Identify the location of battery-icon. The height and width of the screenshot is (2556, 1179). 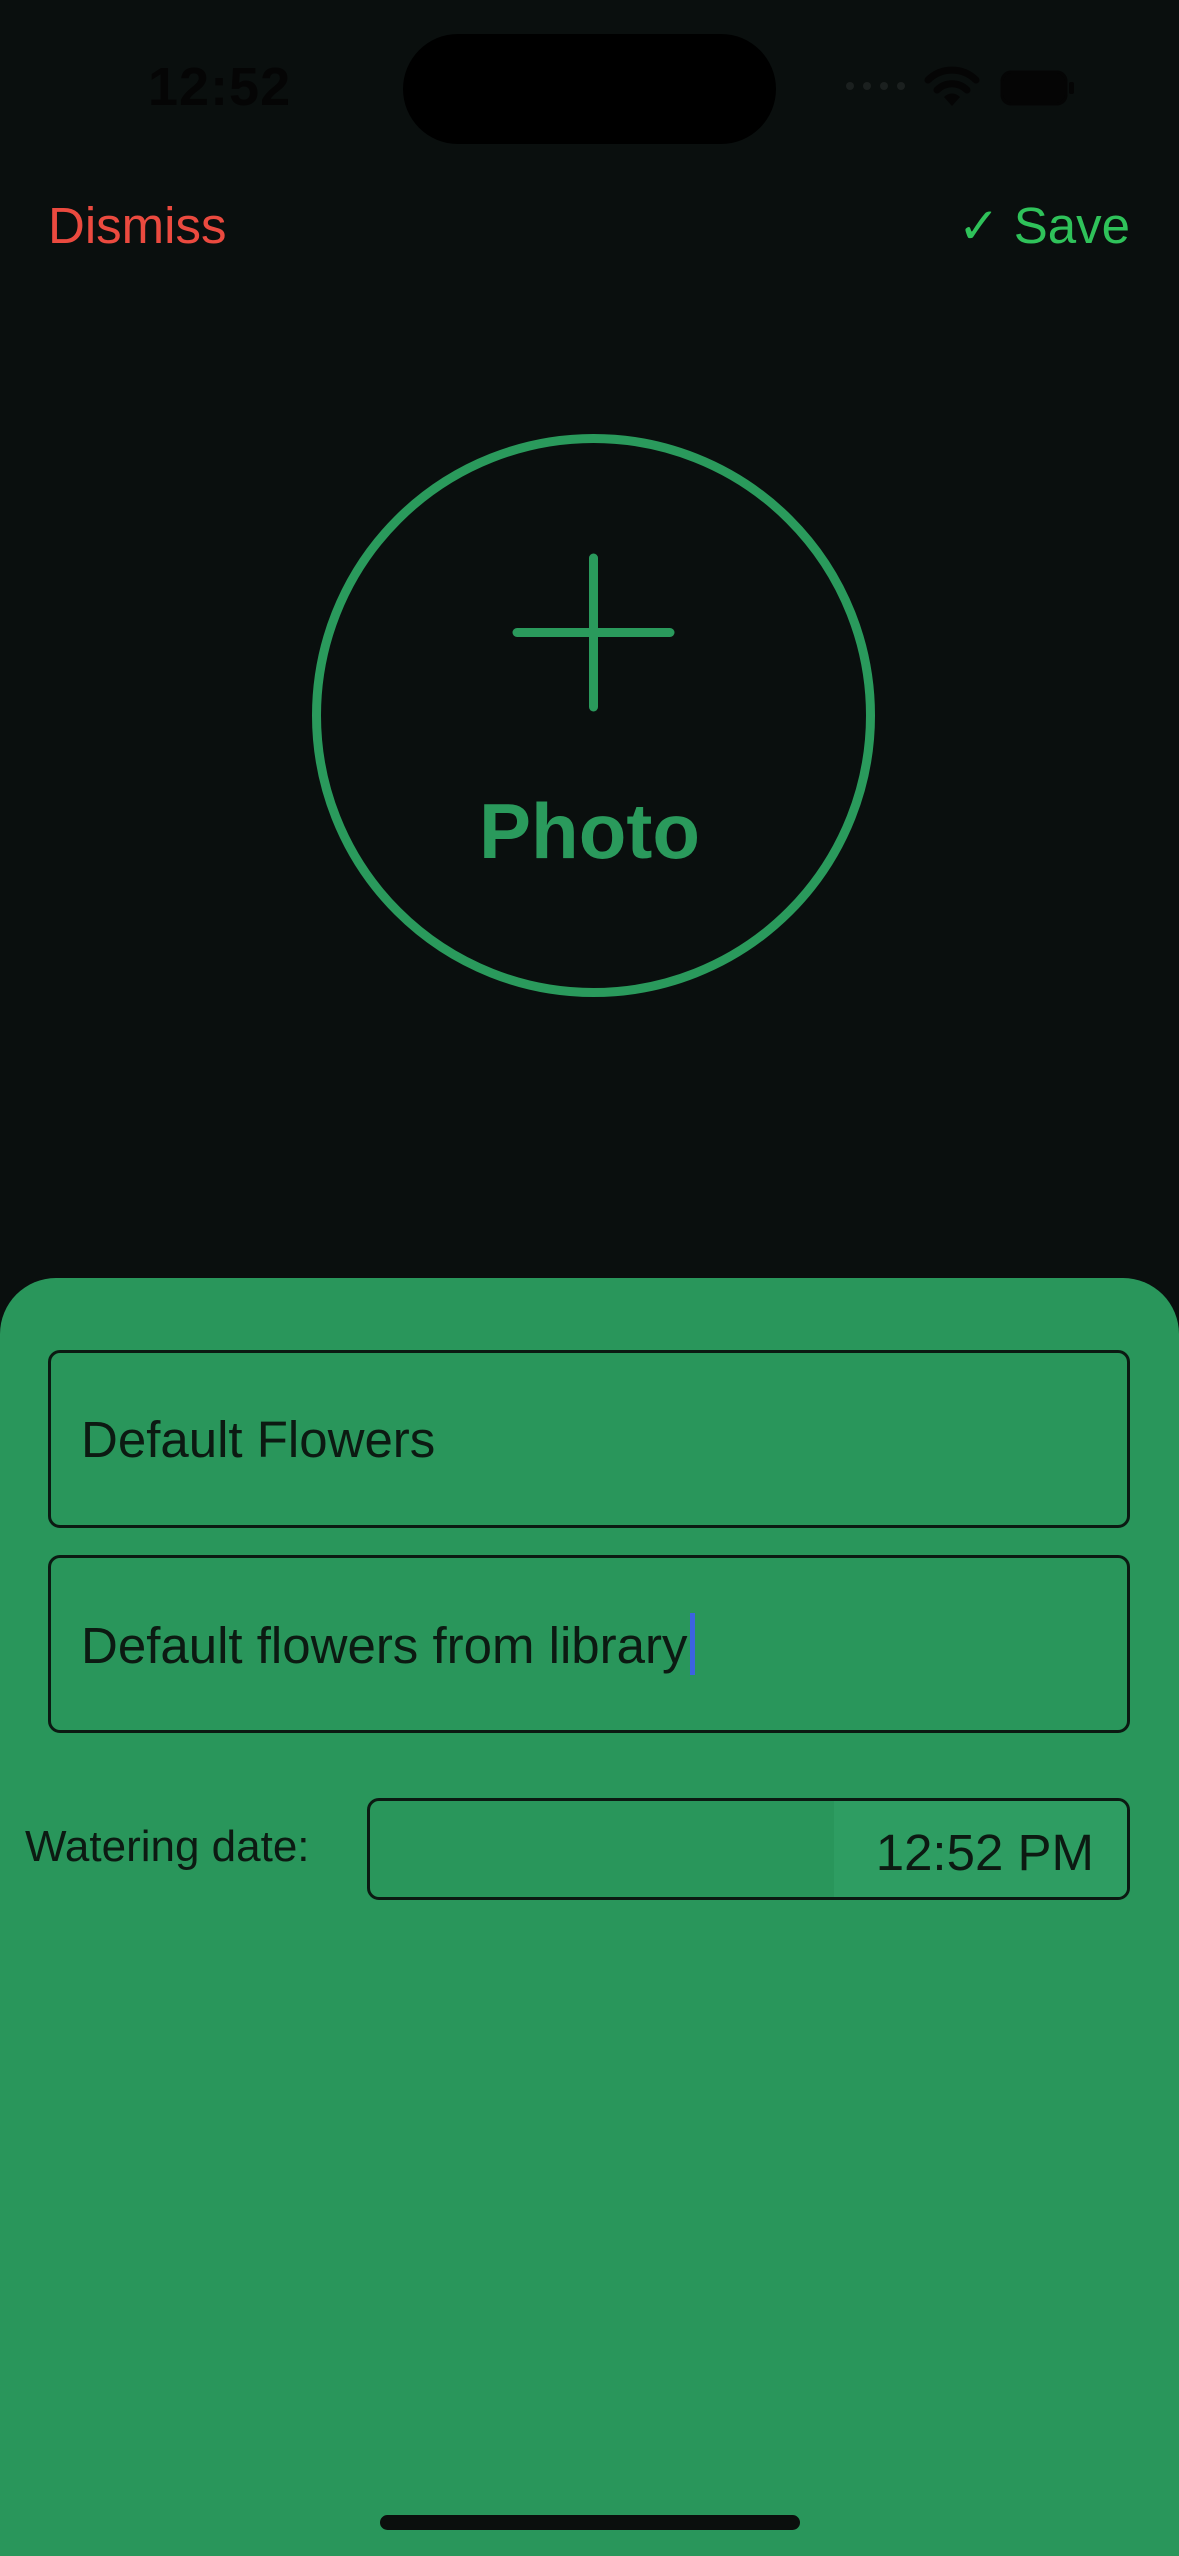
(1037, 88).